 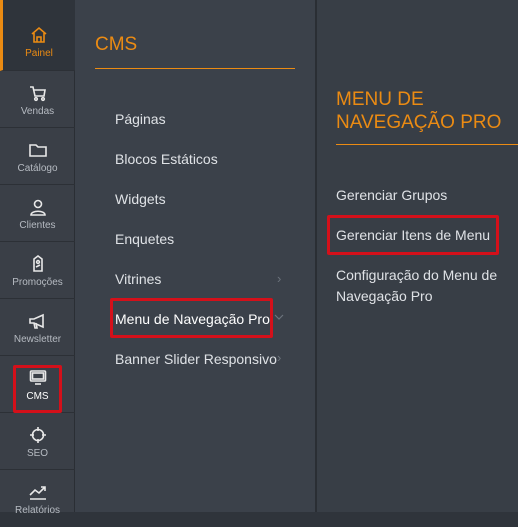 What do you see at coordinates (37, 264) in the screenshot?
I see `tag-icon` at bounding box center [37, 264].